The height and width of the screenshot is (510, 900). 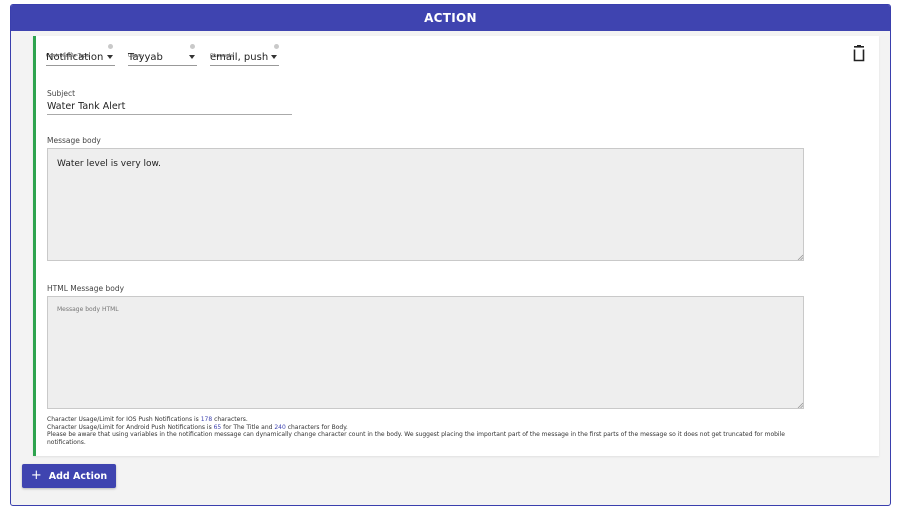 I want to click on android-body-limit-value: 240, so click(x=280, y=427).